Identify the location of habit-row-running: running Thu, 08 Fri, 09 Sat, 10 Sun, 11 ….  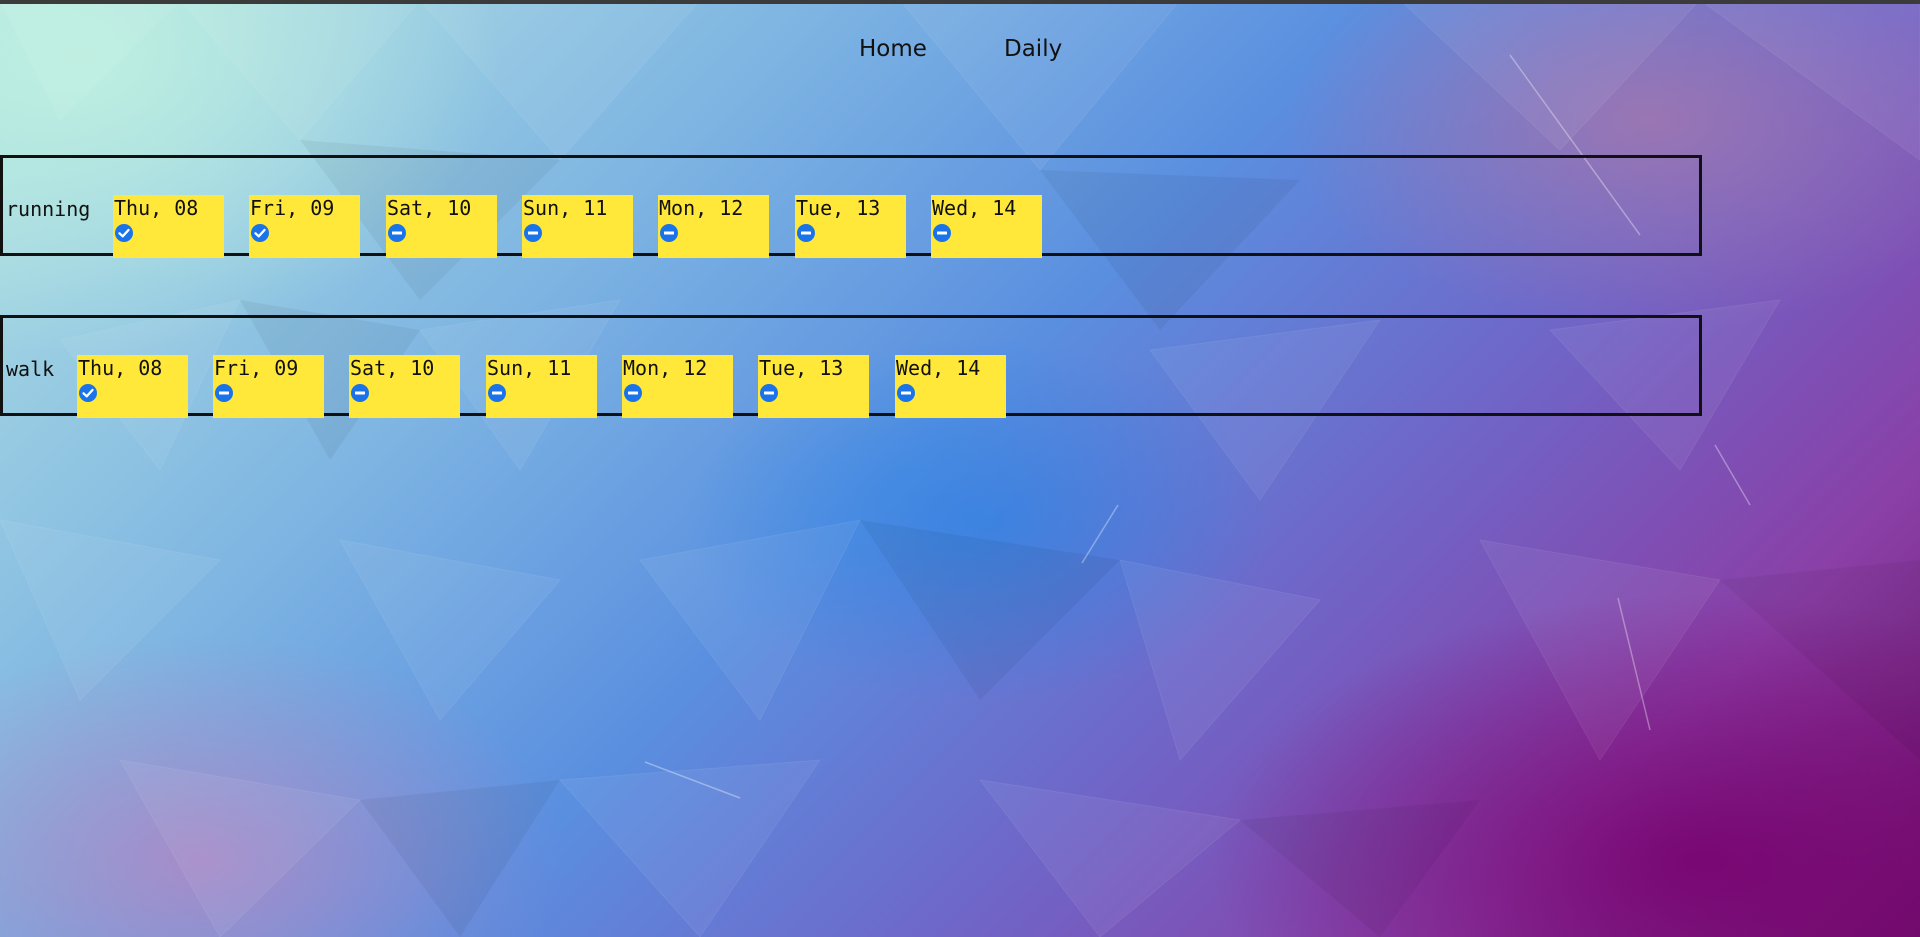
(851, 206).